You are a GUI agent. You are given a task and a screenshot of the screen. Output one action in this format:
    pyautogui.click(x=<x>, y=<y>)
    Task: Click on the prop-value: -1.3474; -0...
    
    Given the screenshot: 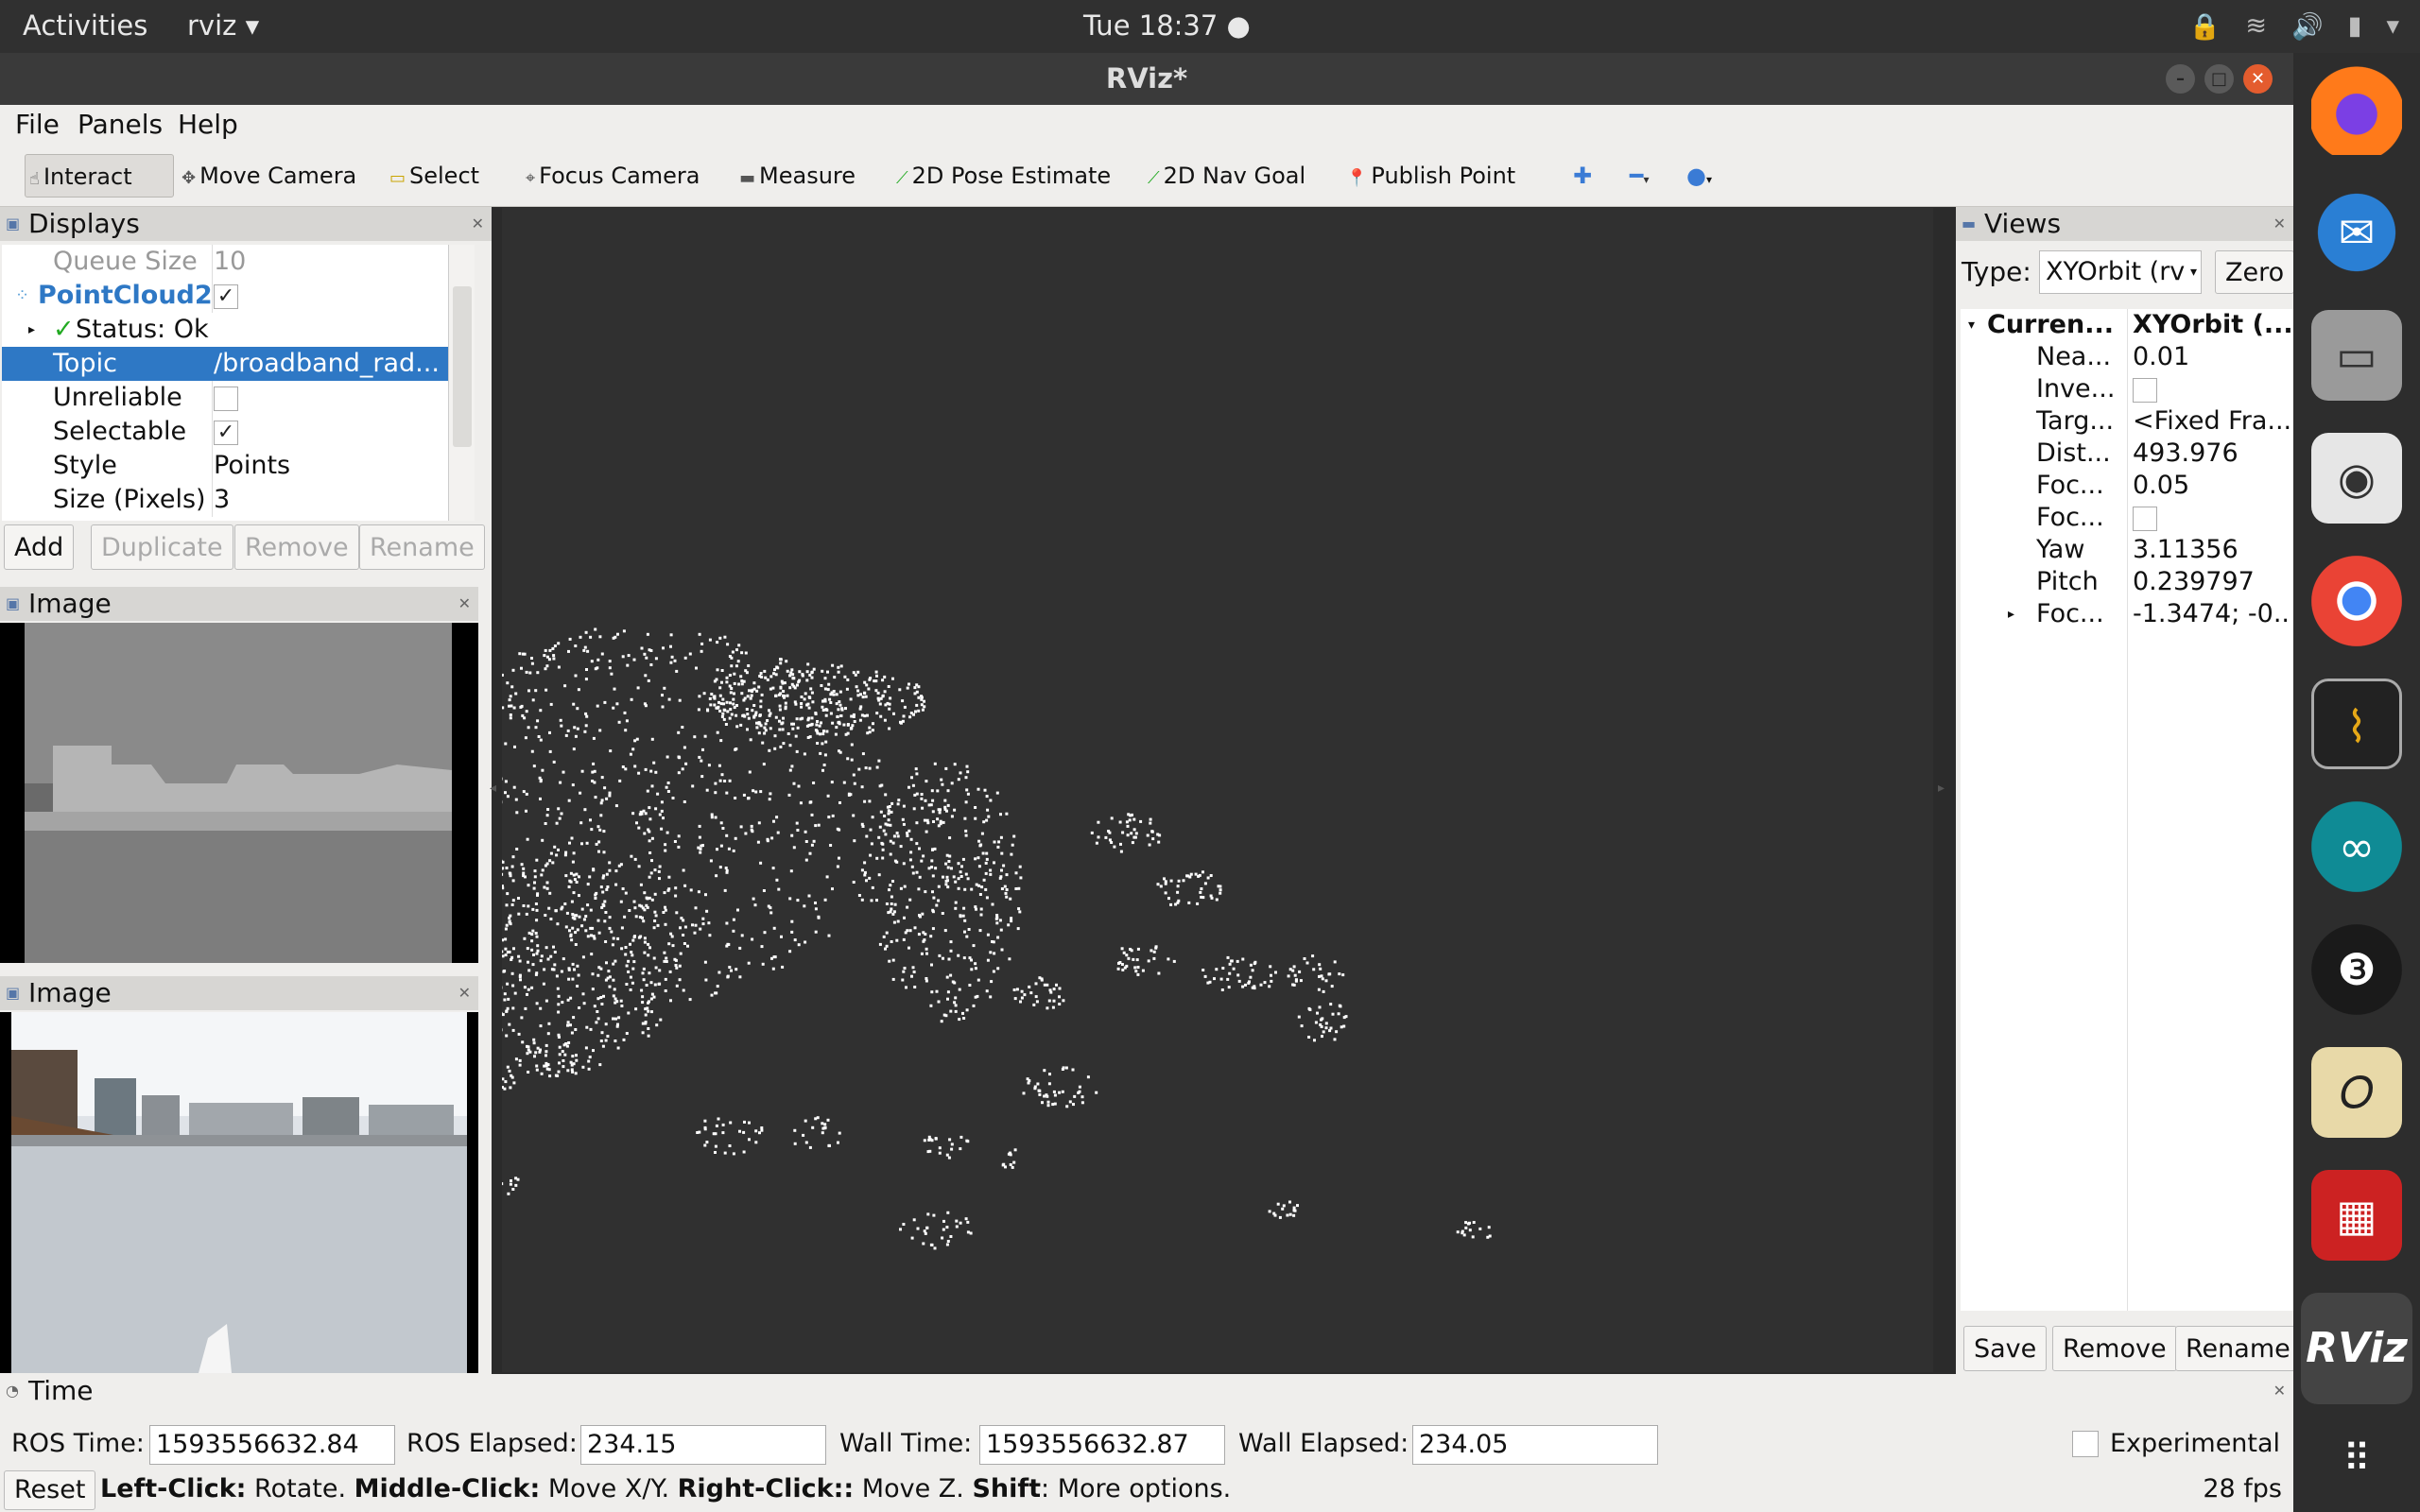 What is the action you would take?
    pyautogui.click(x=2212, y=614)
    